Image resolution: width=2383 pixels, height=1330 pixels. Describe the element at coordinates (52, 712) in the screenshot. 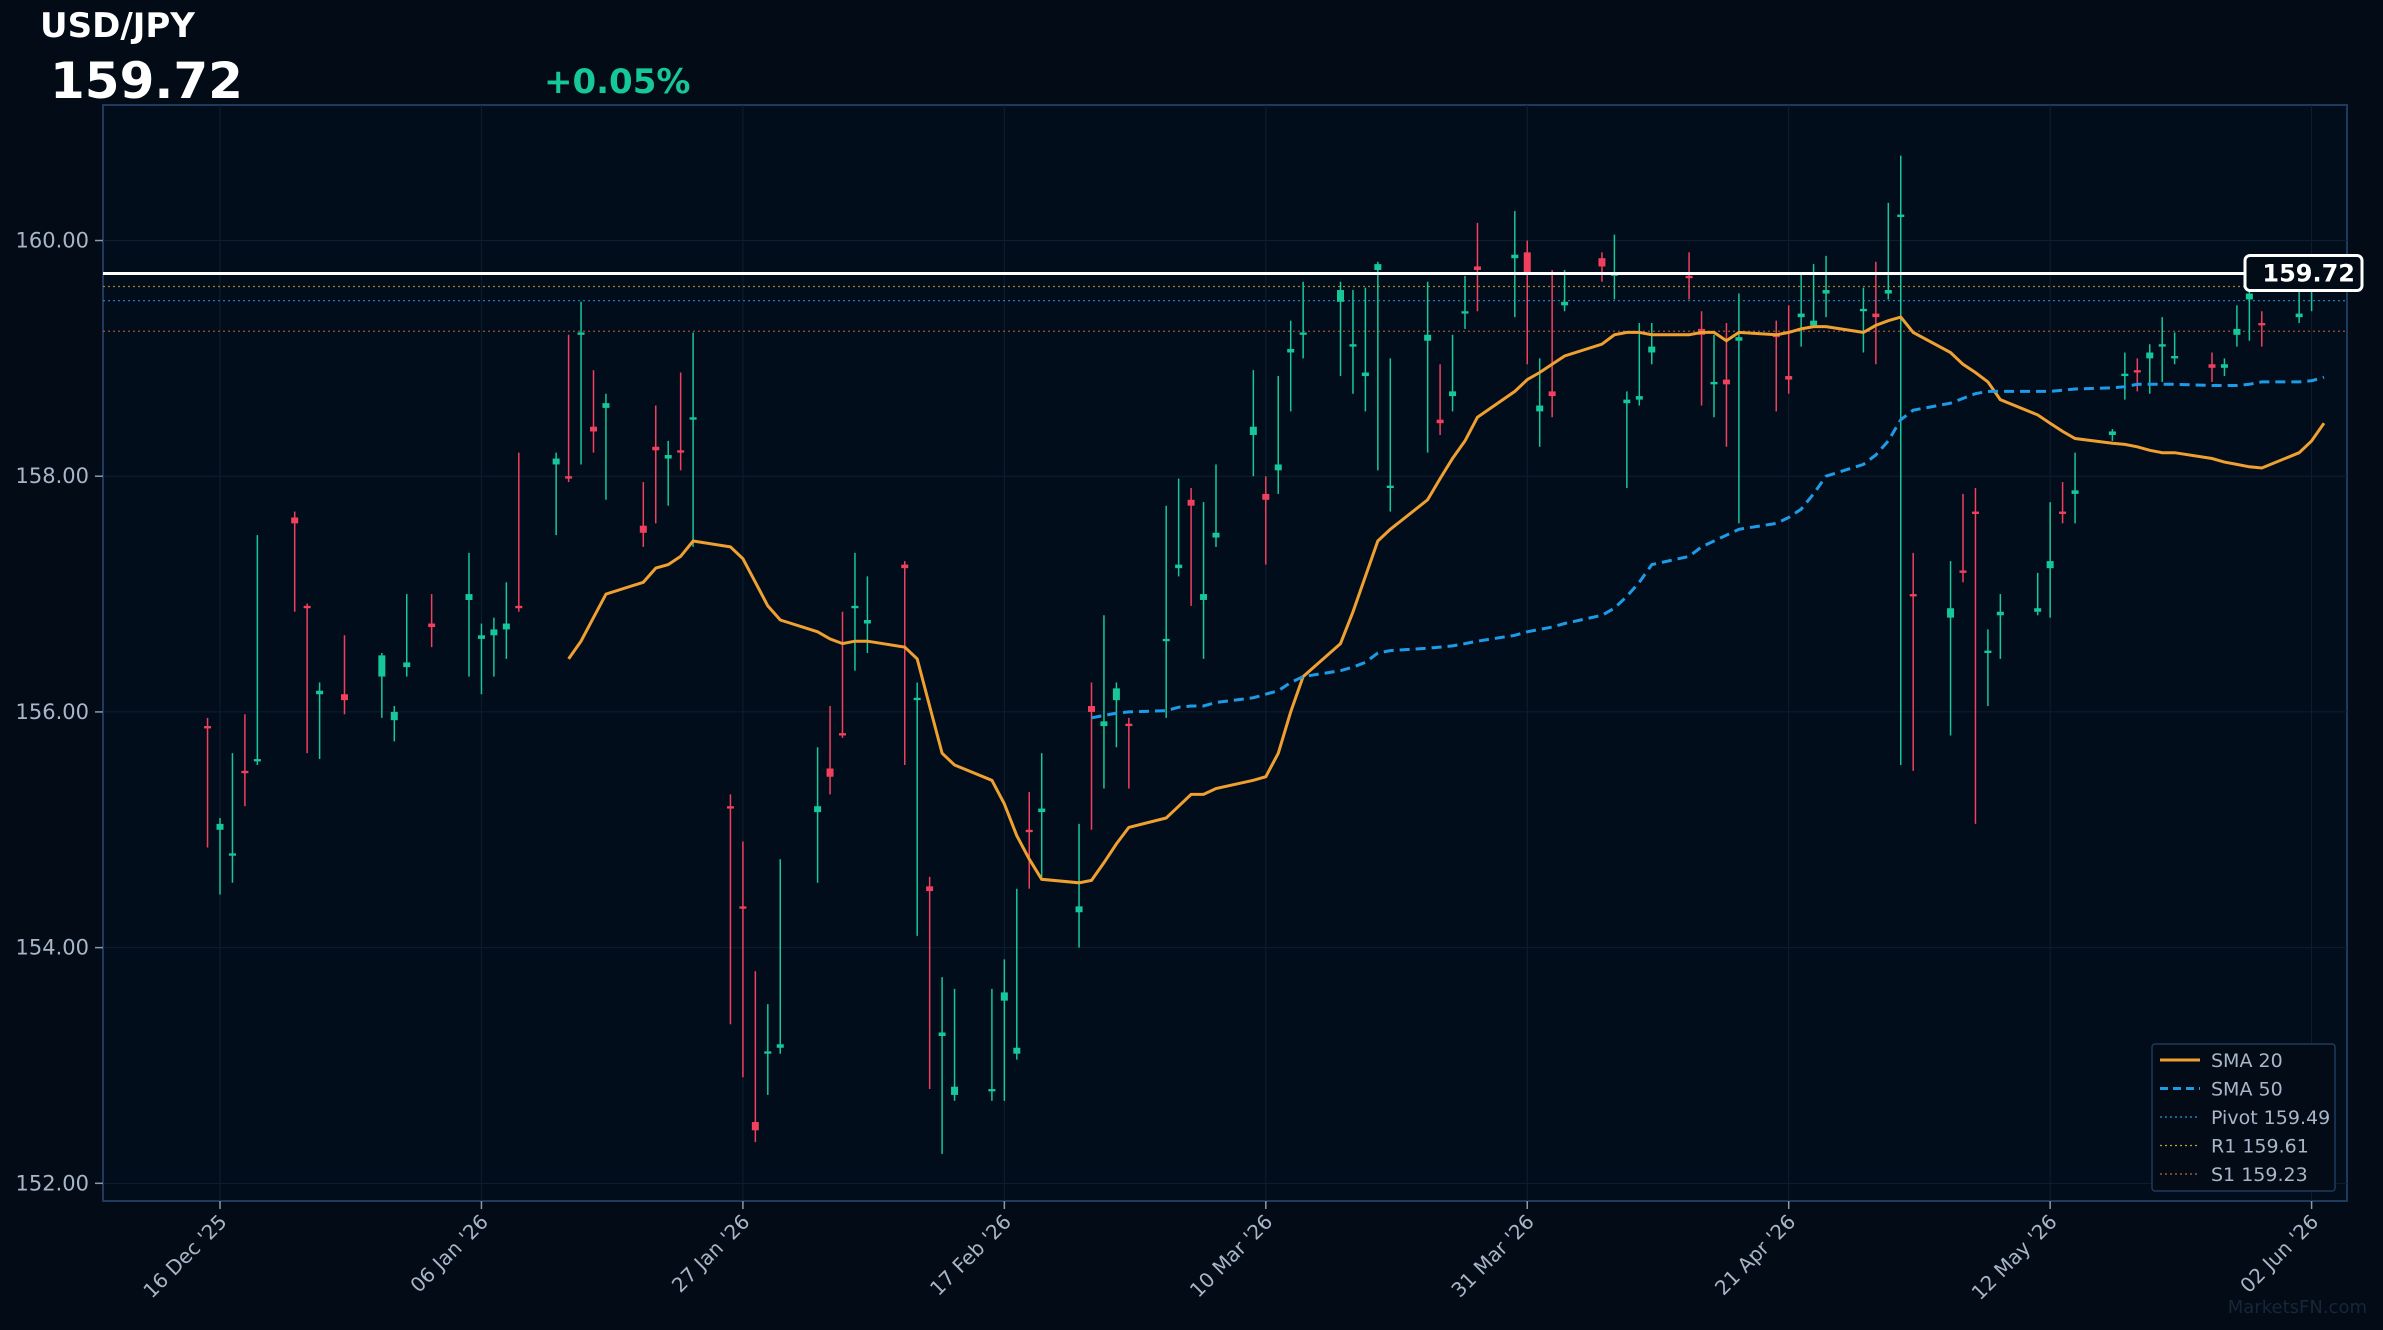

I see `y-tick-label: 156.00` at that location.